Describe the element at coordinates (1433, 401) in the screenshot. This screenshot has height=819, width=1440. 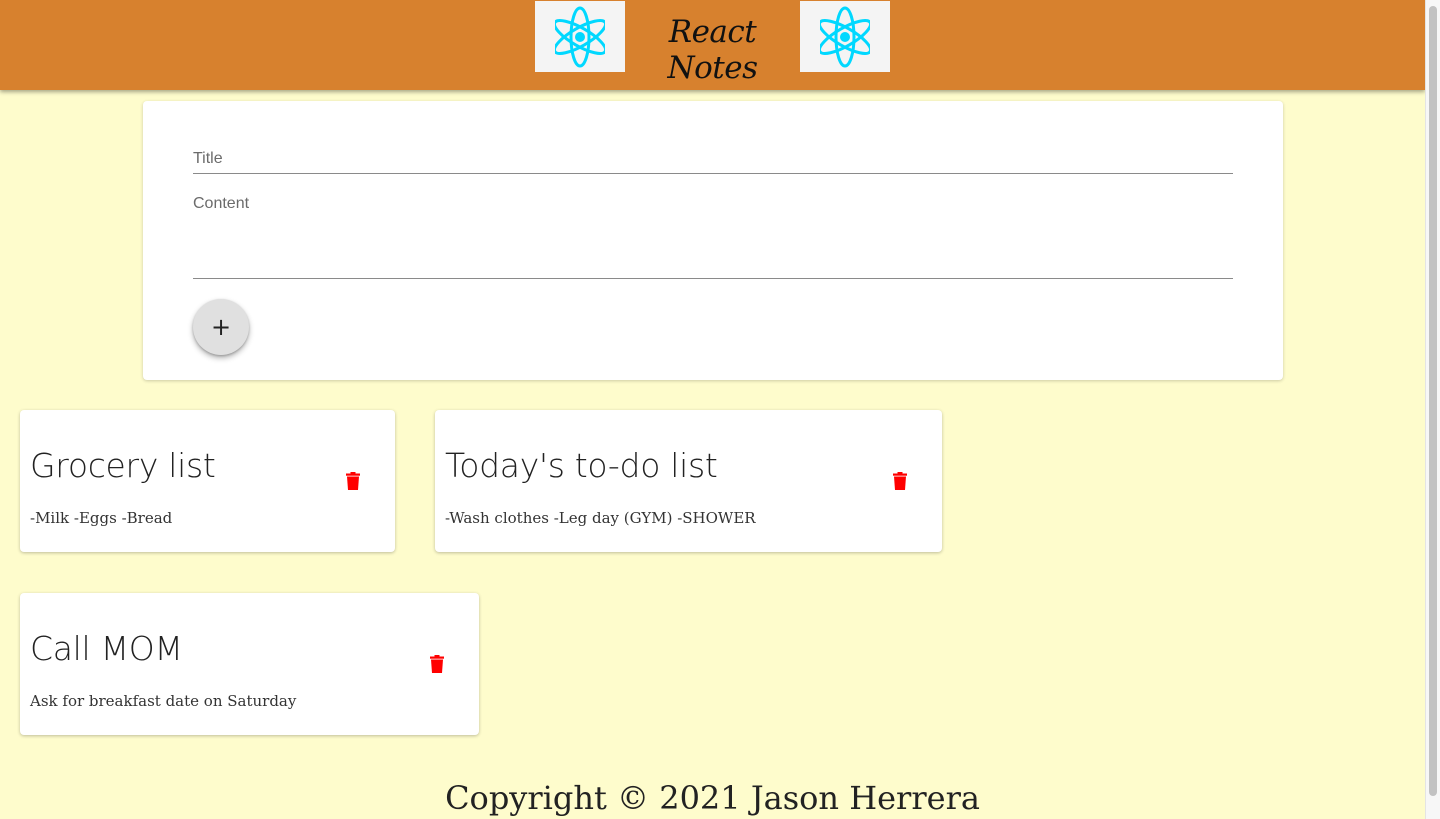
I see `scrollbar-thumb` at that location.